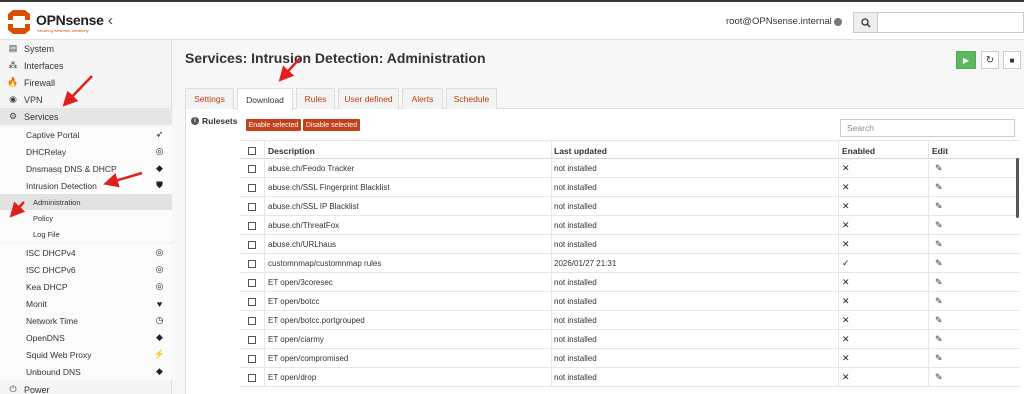 Image resolution: width=1024 pixels, height=394 pixels. Describe the element at coordinates (86, 99) in the screenshot. I see `sidebar-item-vpn: ◉ VPN` at that location.